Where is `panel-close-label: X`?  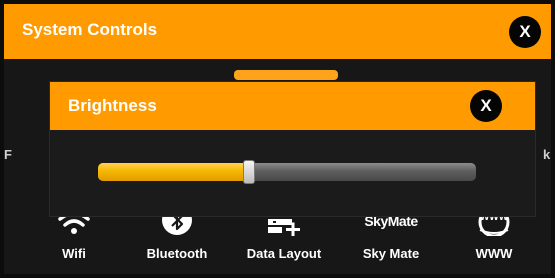
panel-close-label: X is located at coordinates (525, 31).